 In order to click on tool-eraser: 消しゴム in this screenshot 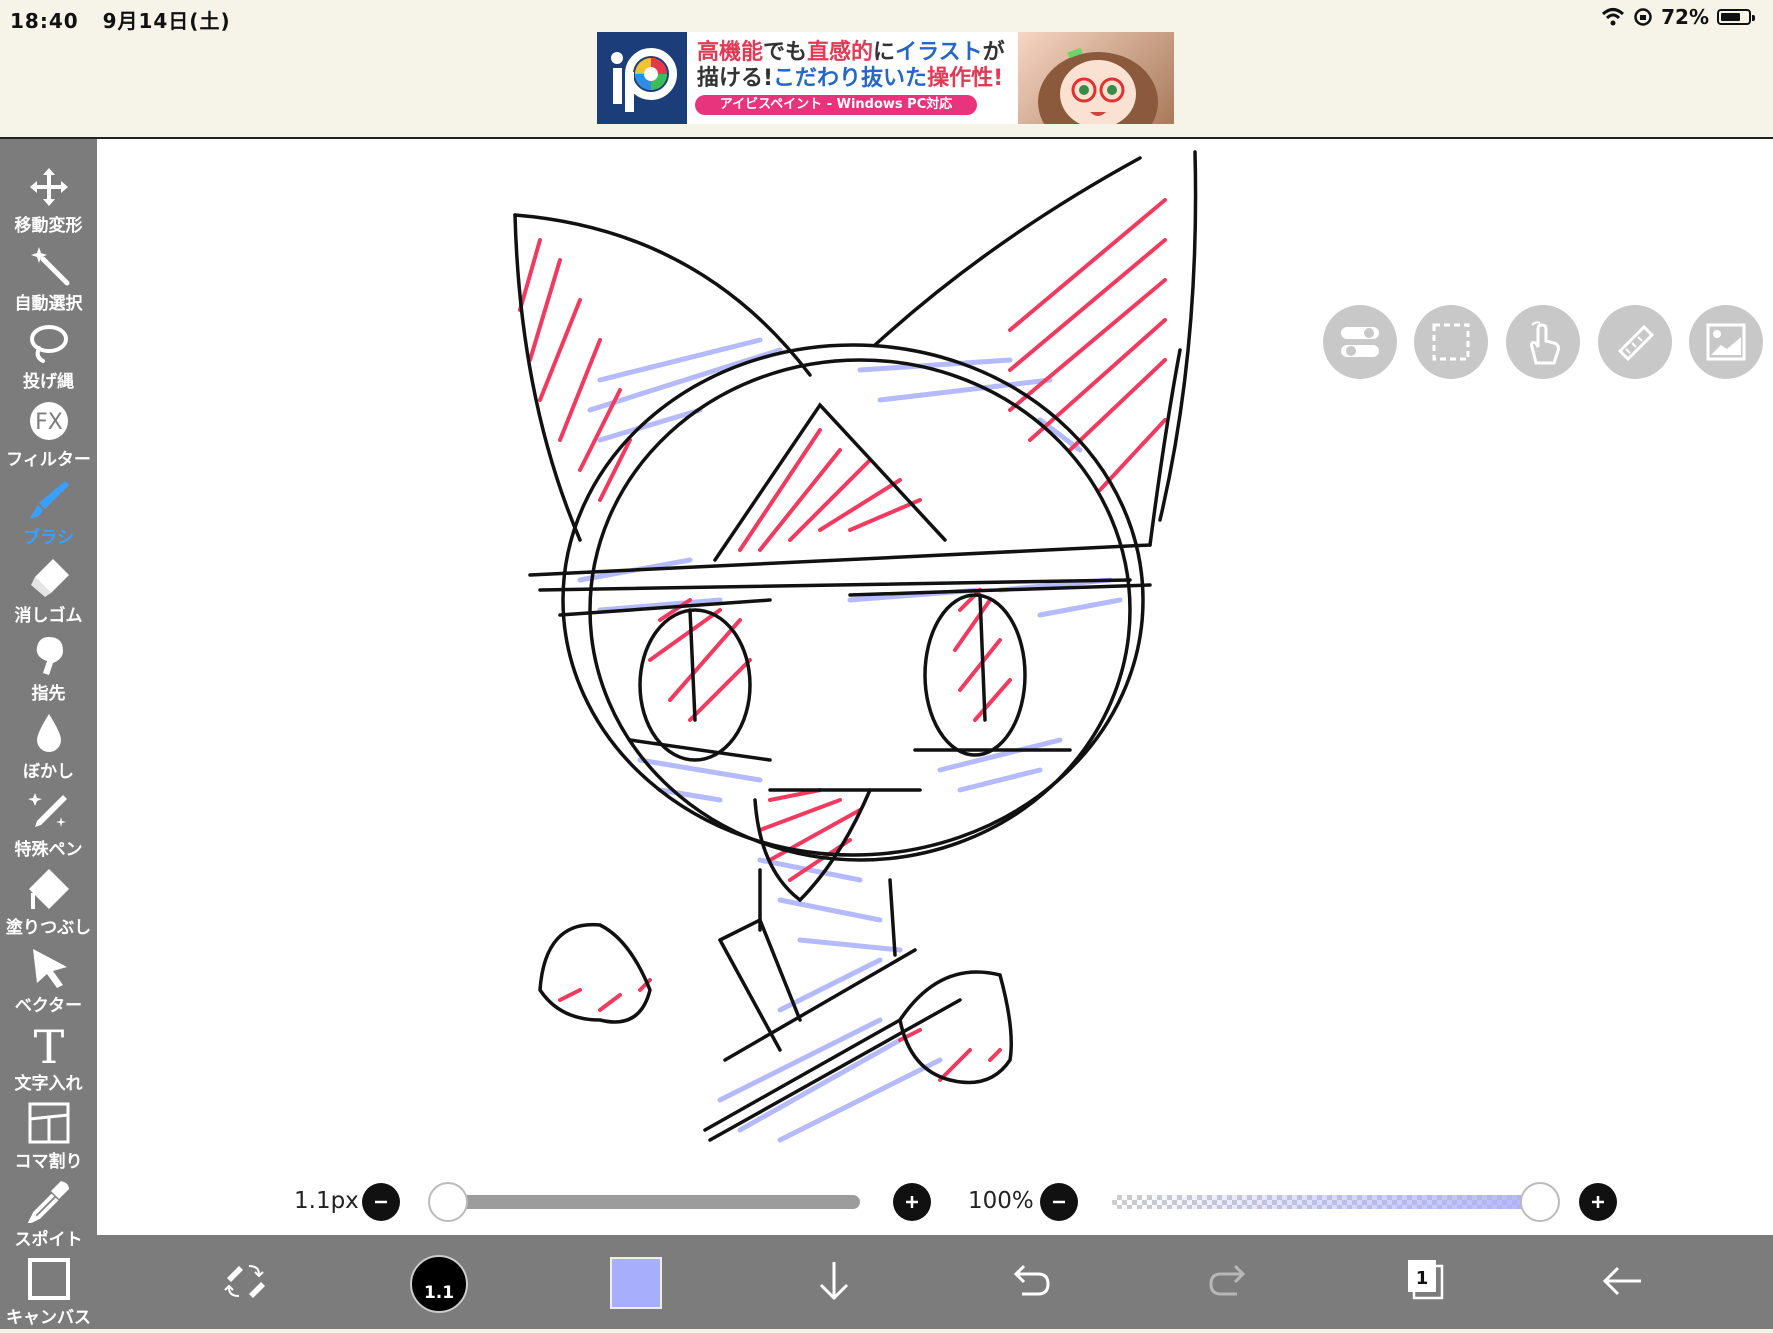, I will do `click(48, 592)`.